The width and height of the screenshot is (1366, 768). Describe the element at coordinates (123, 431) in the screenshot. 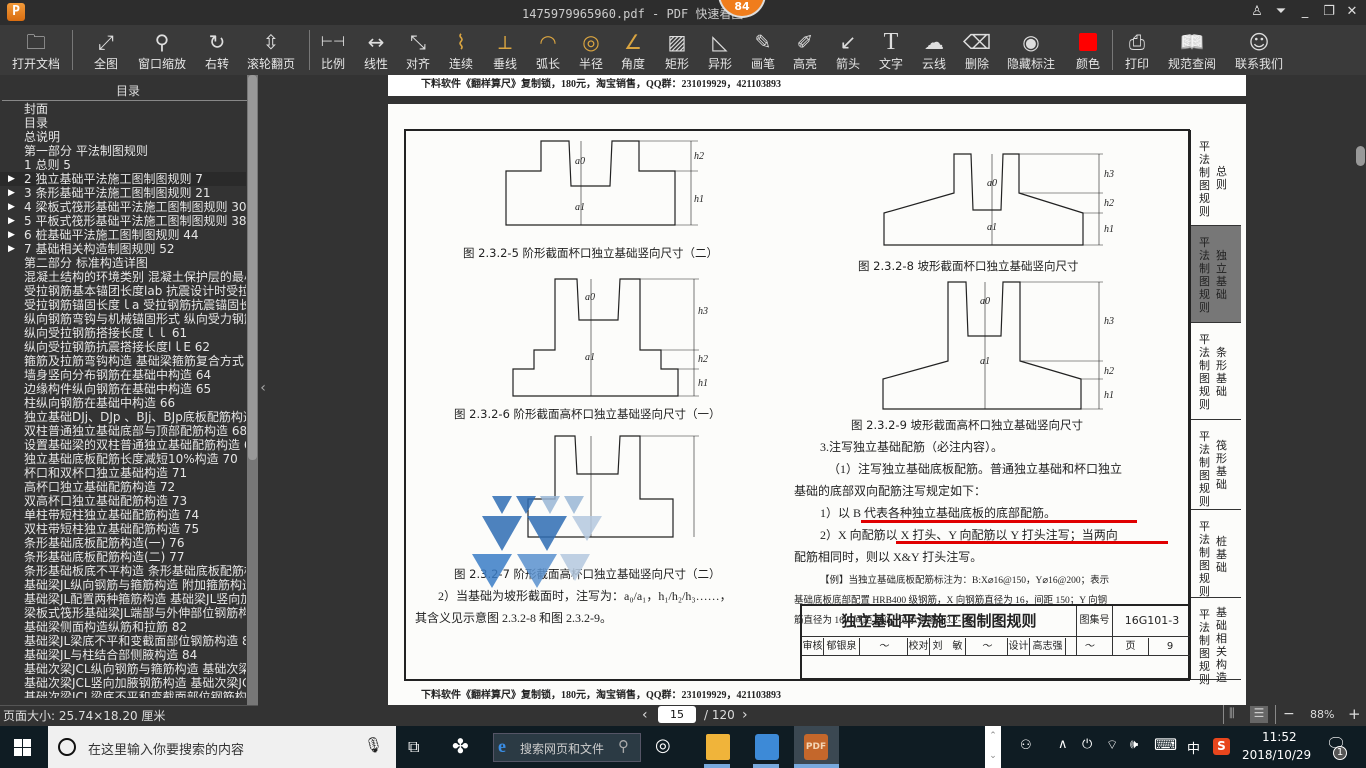

I see `outline-item: 双柱普通独立基础底部与顶部配筋构造 68` at that location.